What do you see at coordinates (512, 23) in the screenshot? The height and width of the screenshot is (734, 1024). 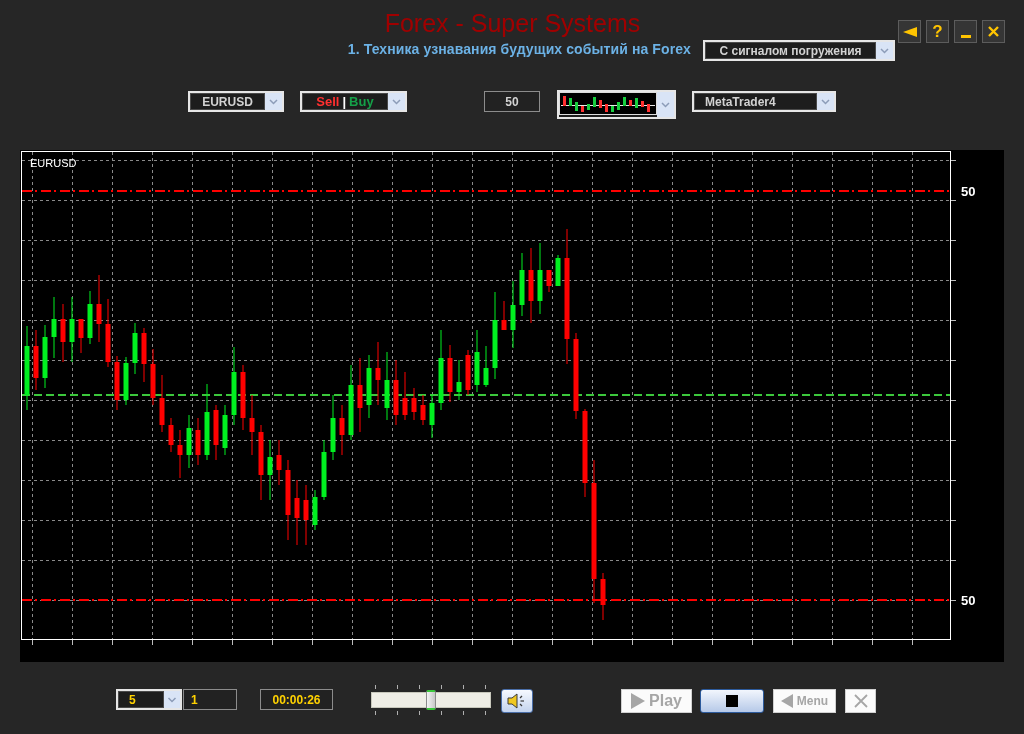 I see `app-title: Forex - Super Systems` at bounding box center [512, 23].